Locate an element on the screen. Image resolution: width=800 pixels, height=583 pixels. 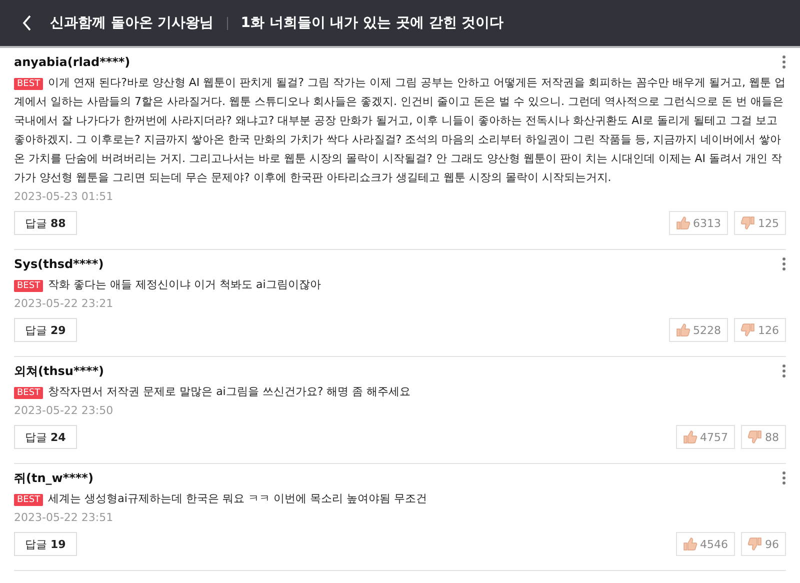
dislike-button: 96 is located at coordinates (763, 544).